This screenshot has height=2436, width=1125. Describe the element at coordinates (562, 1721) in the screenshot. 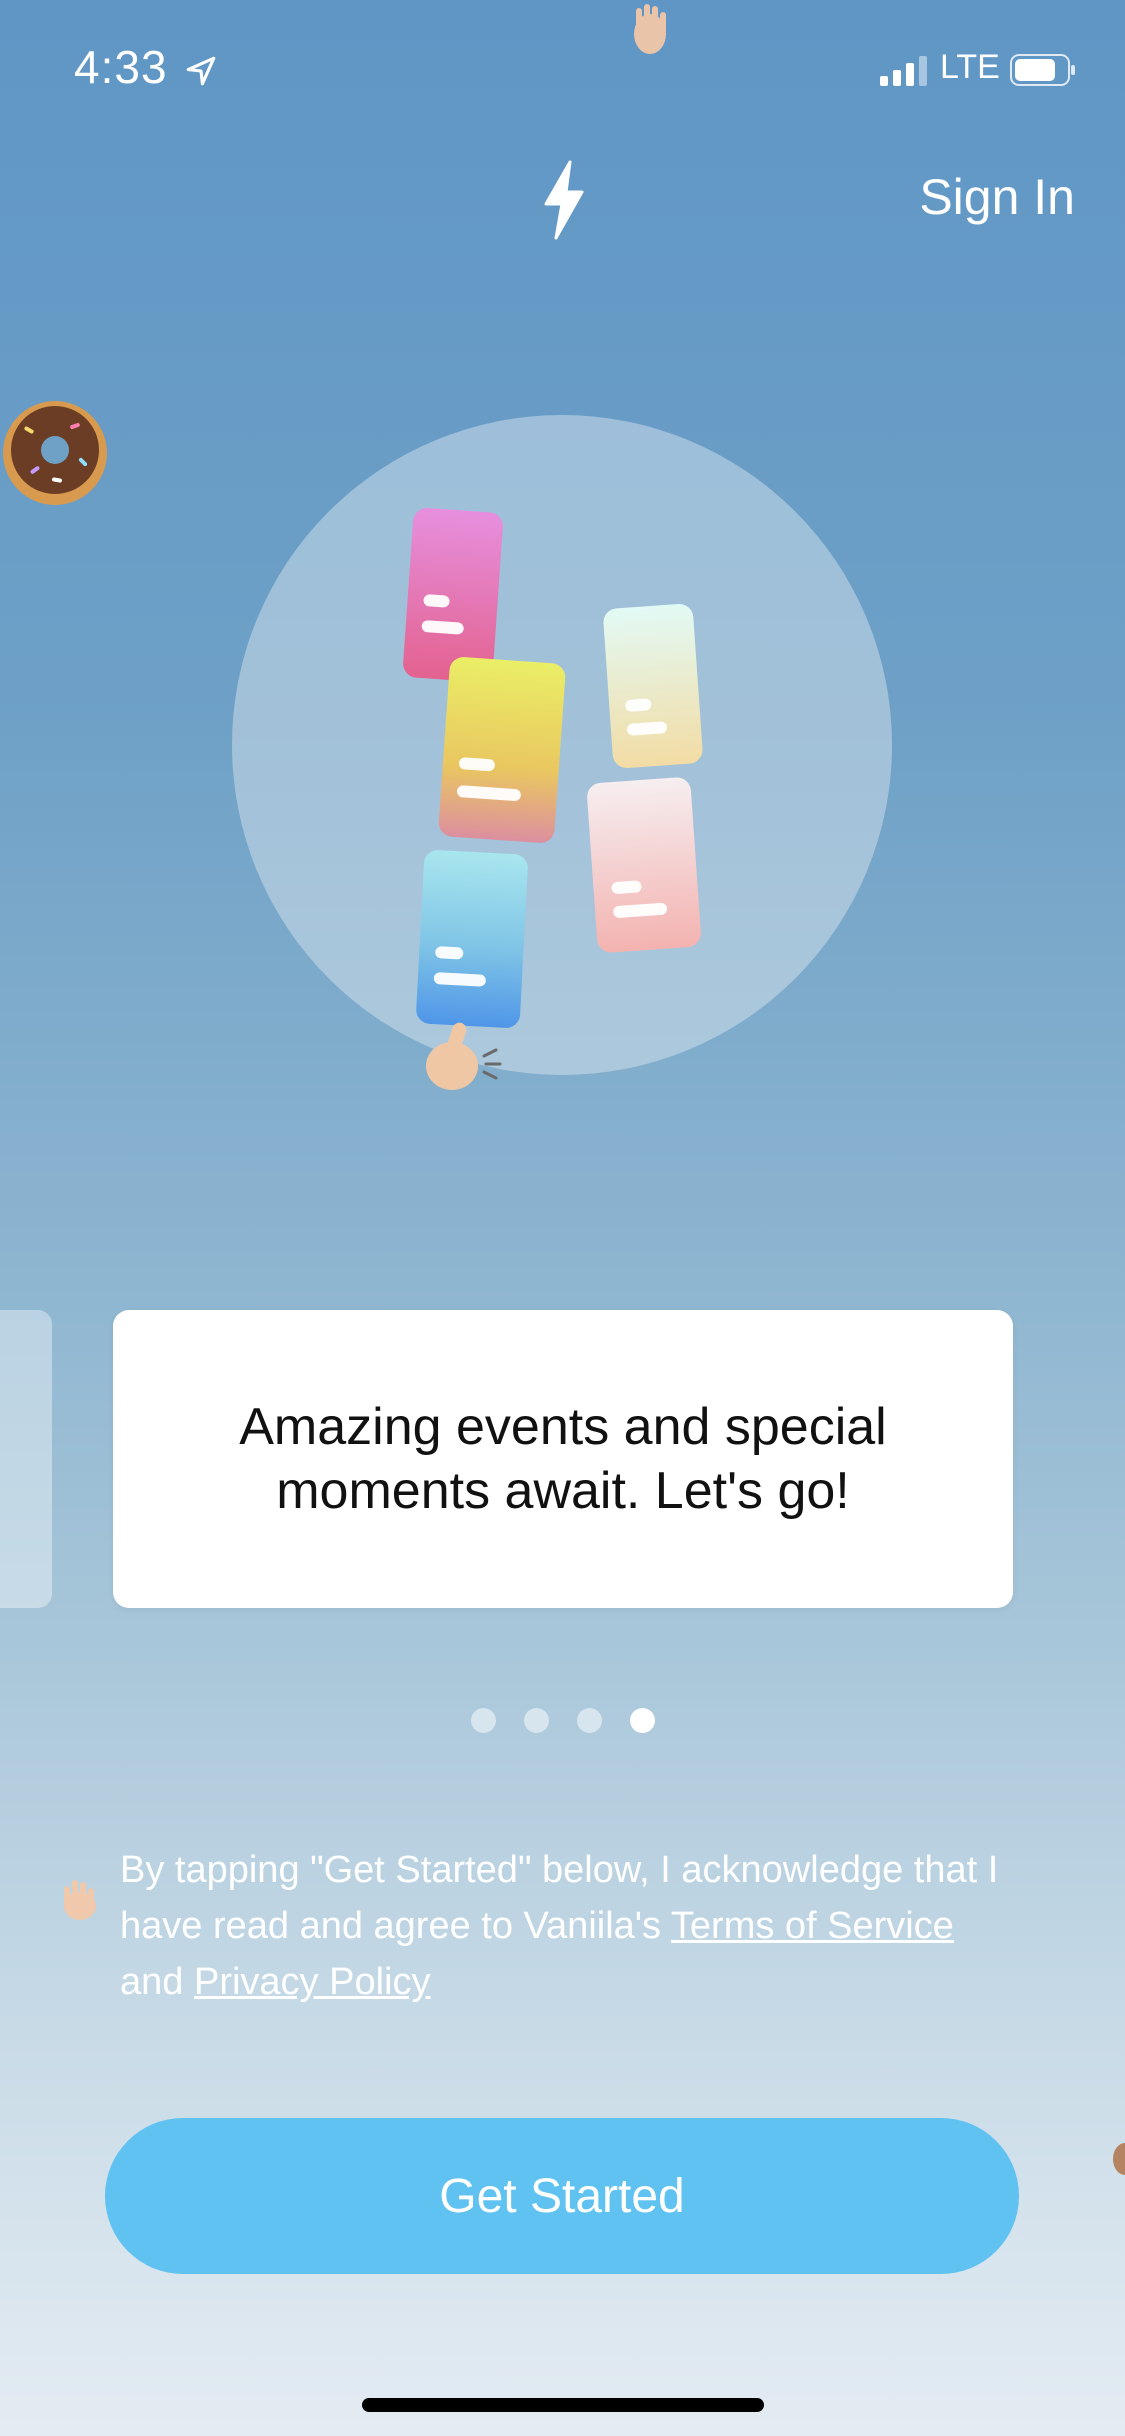

I see `page-indicator` at that location.